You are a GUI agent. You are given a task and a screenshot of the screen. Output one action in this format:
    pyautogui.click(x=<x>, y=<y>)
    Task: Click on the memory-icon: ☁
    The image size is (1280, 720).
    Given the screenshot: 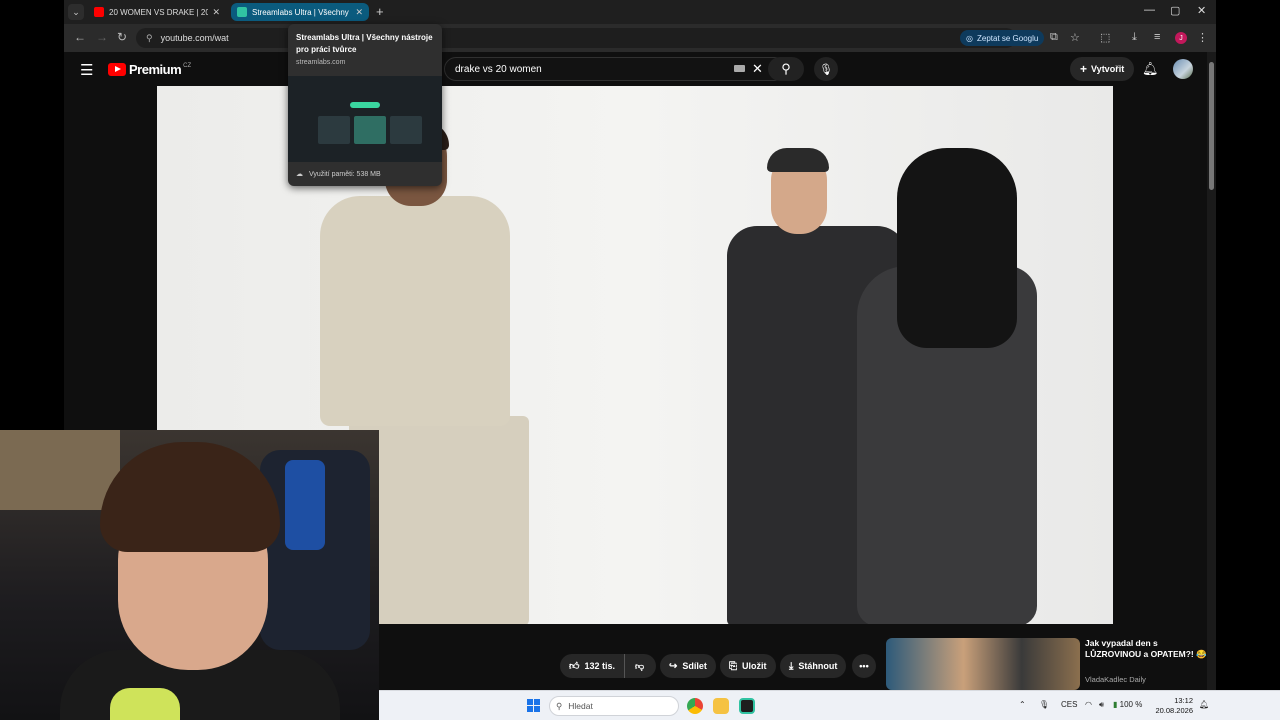 What is the action you would take?
    pyautogui.click(x=299, y=174)
    